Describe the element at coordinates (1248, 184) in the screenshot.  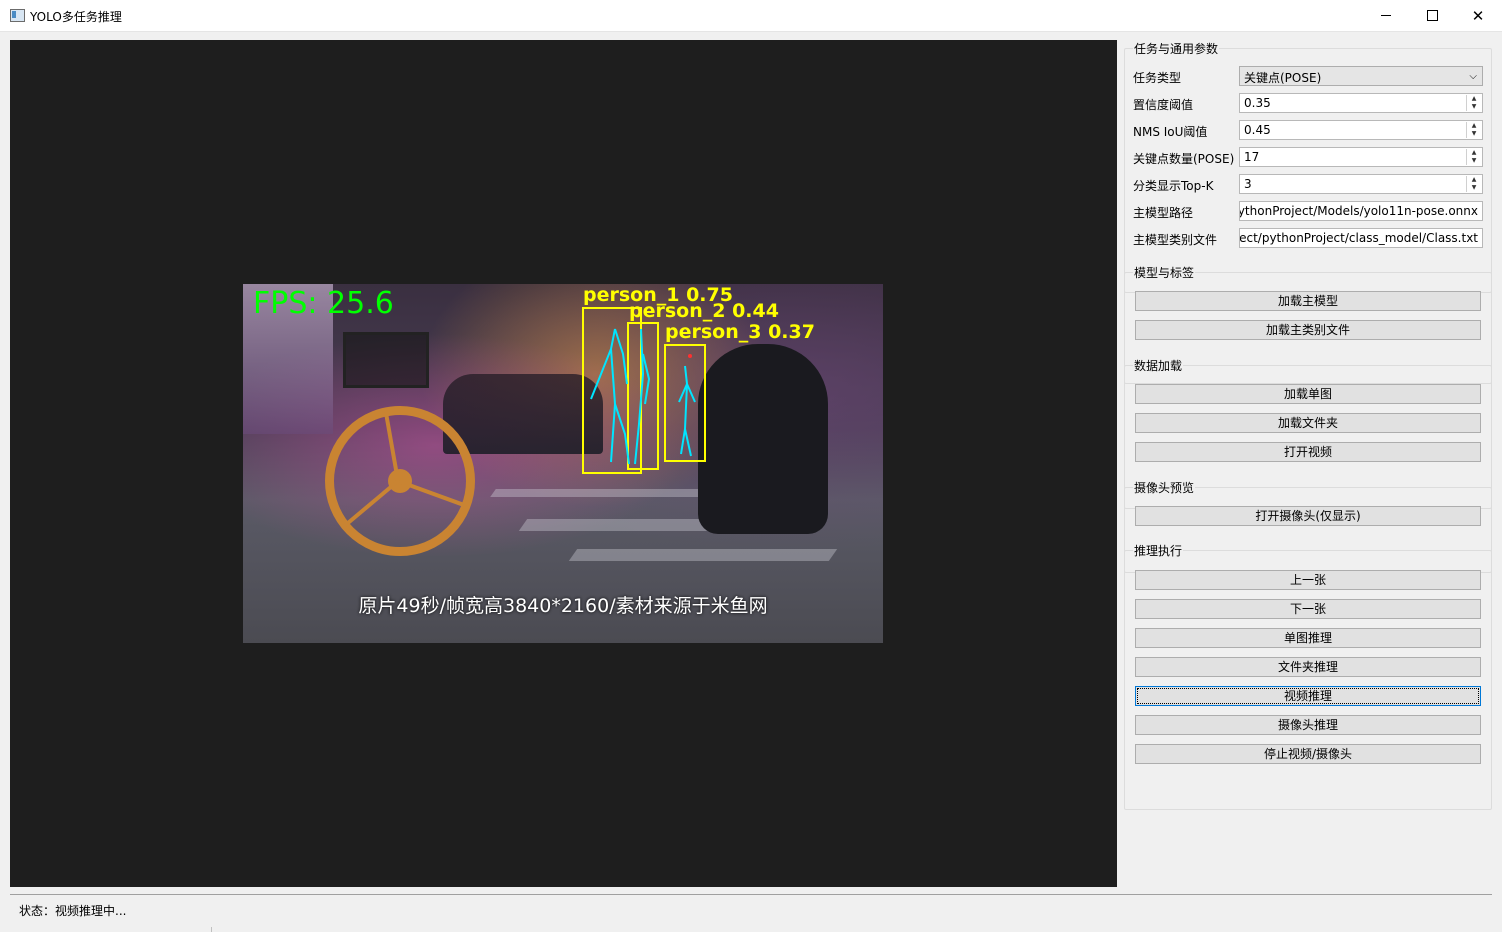
I see `topk-value: 3` at that location.